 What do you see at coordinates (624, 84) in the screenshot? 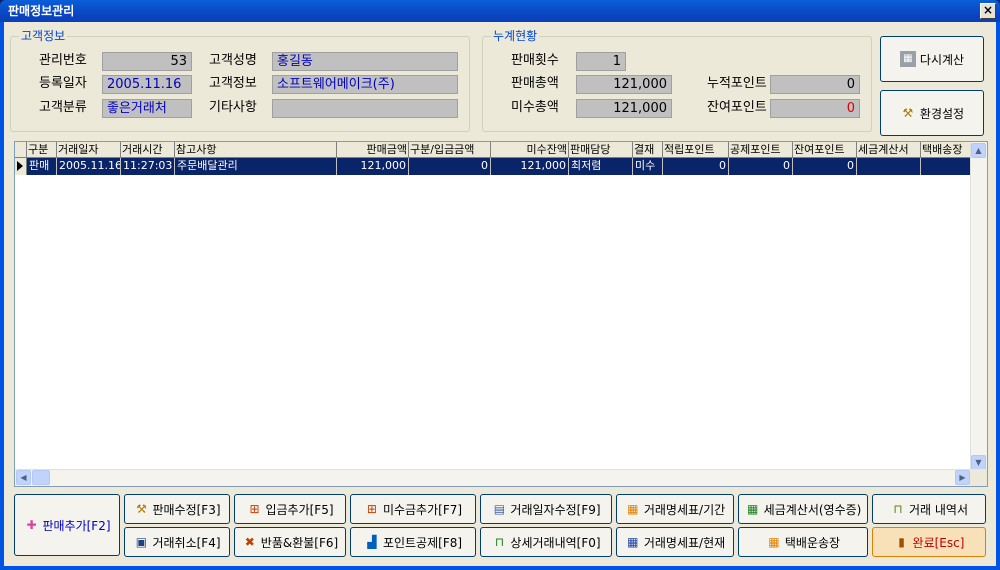
I see `sales-total-field: 121,000` at bounding box center [624, 84].